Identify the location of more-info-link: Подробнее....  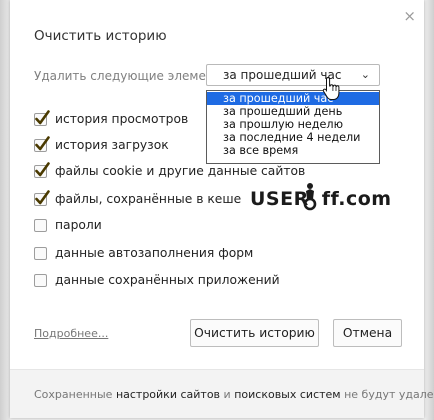
(71, 333).